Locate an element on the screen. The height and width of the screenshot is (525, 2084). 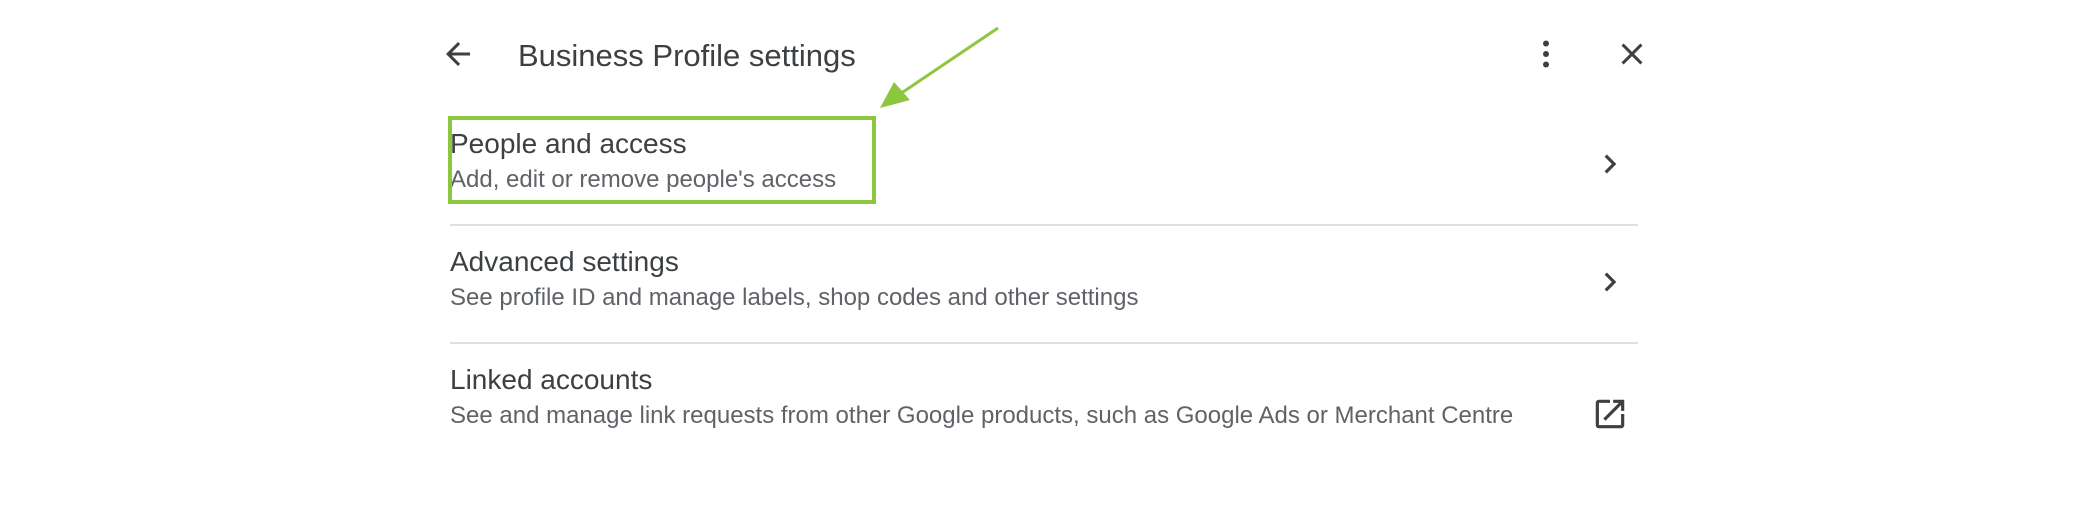
open-in-new-icon is located at coordinates (1610, 414).